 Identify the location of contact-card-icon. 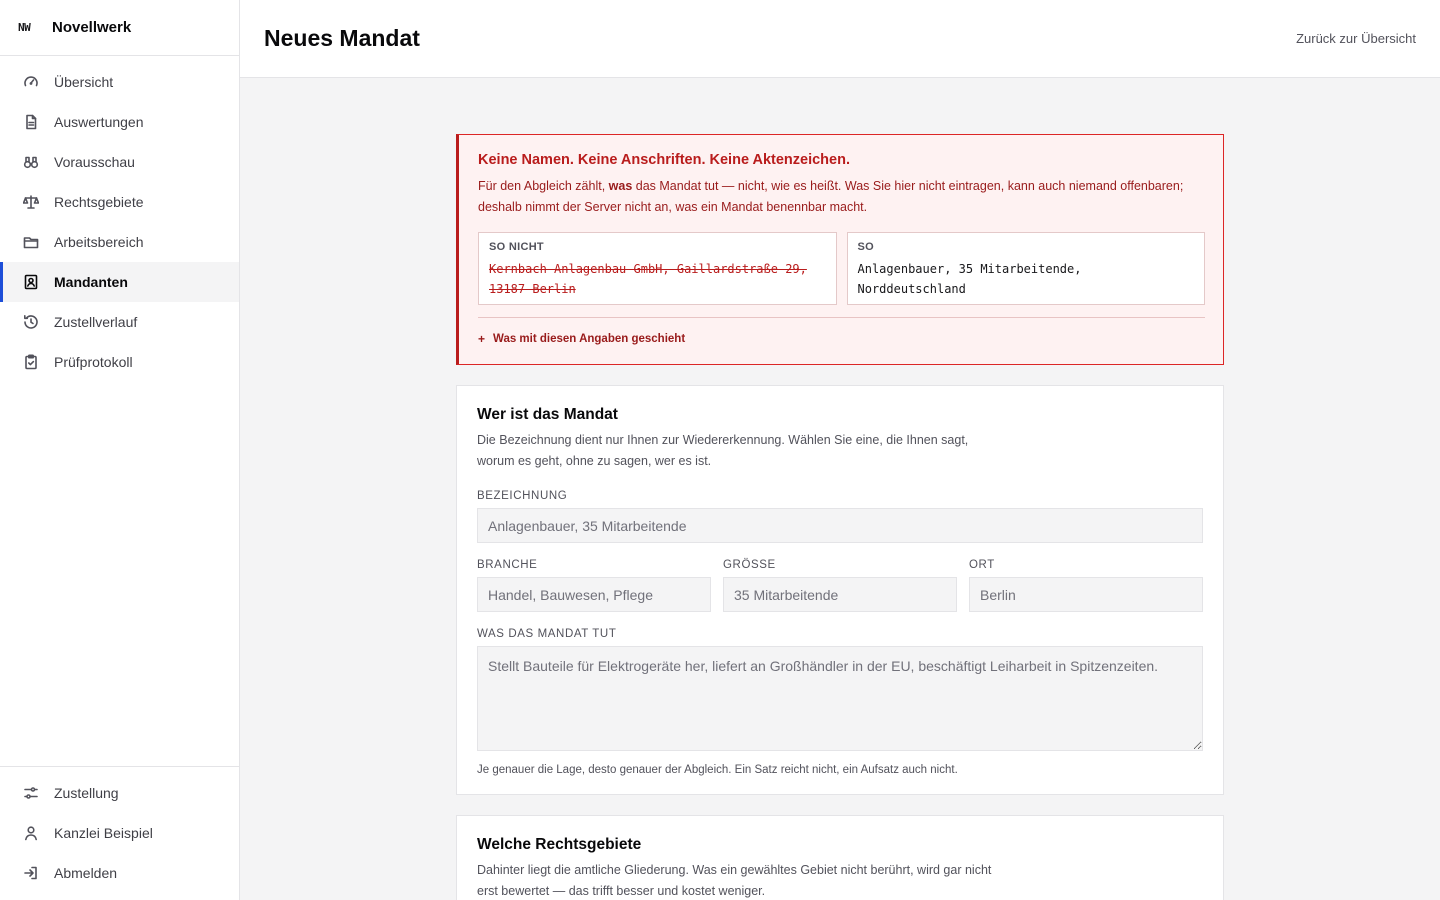
(31, 282).